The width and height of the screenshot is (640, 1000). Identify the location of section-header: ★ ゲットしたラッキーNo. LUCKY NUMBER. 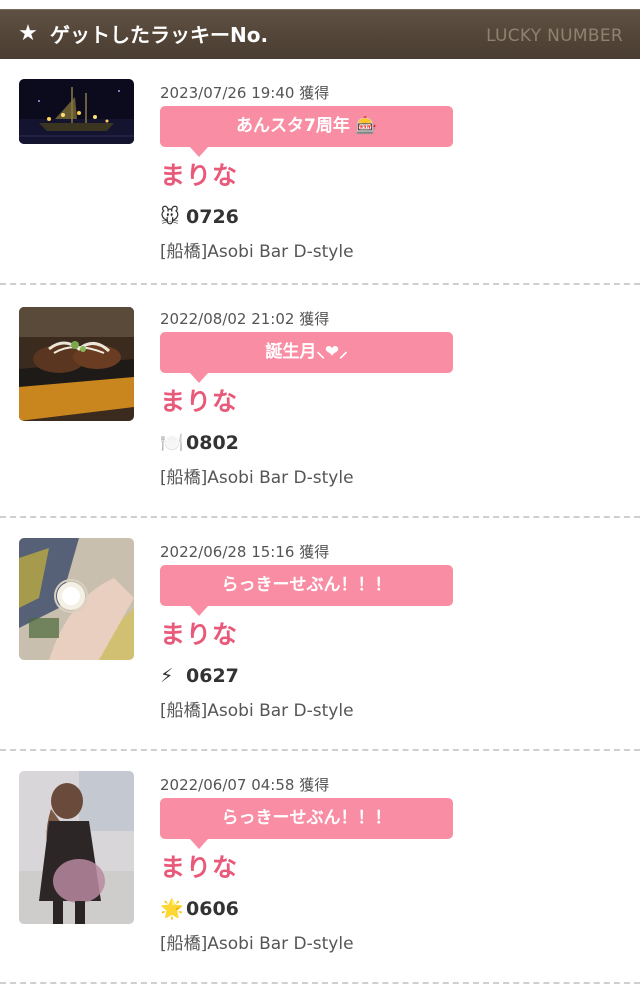
(320, 34).